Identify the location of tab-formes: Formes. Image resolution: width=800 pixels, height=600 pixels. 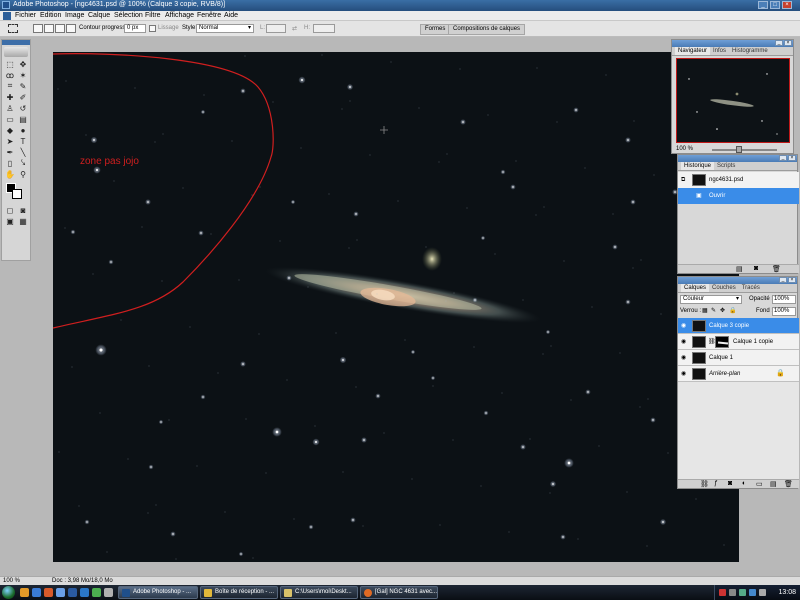
(435, 29).